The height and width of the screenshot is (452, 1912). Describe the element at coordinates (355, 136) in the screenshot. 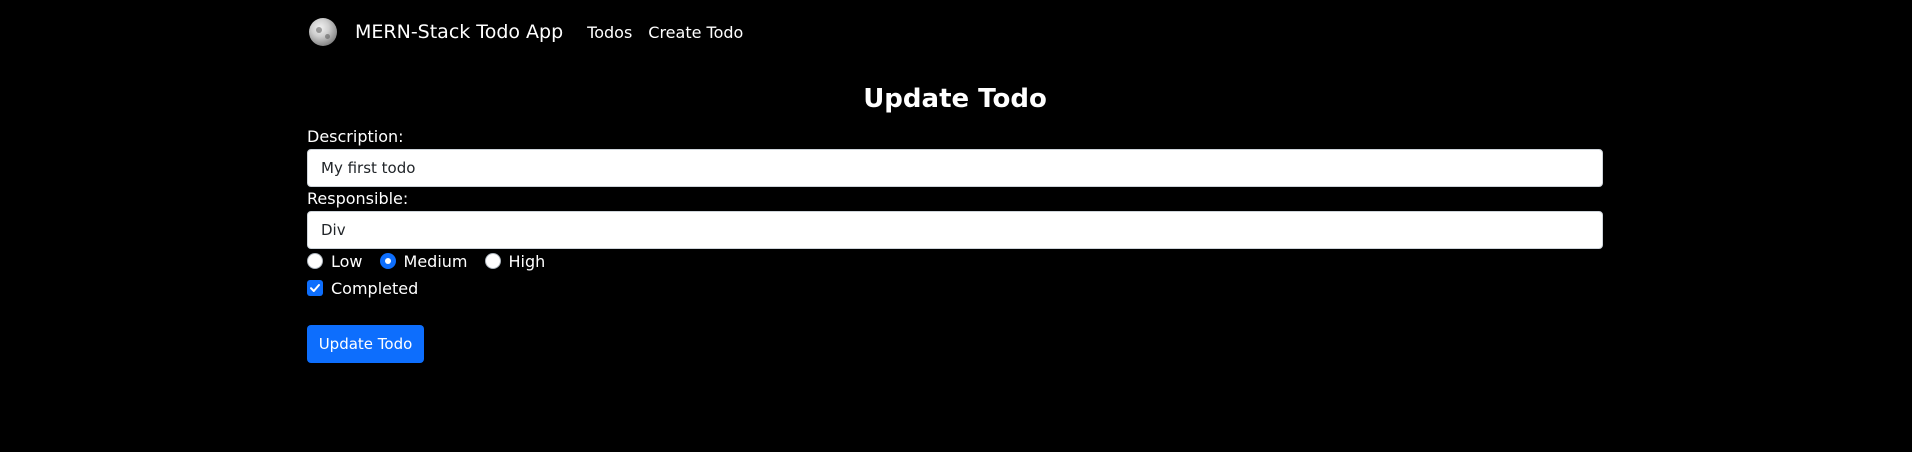

I see `description-label: Description:` at that location.